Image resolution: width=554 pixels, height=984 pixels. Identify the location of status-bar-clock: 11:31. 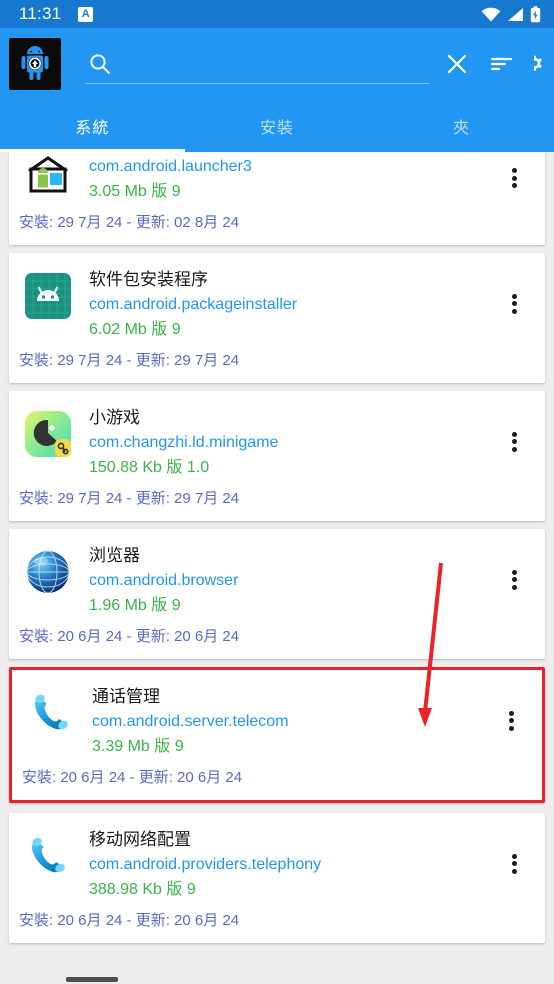
(40, 13).